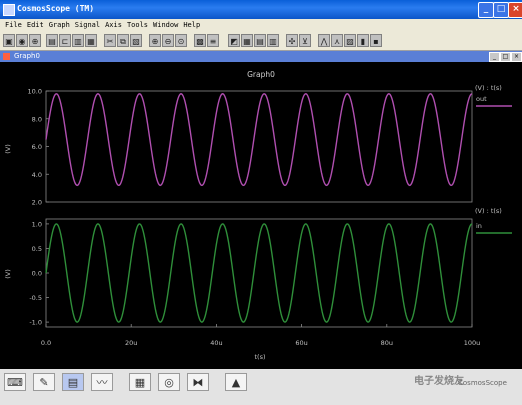  I want to click on signal-manager-icon: ⊕, so click(35, 40).